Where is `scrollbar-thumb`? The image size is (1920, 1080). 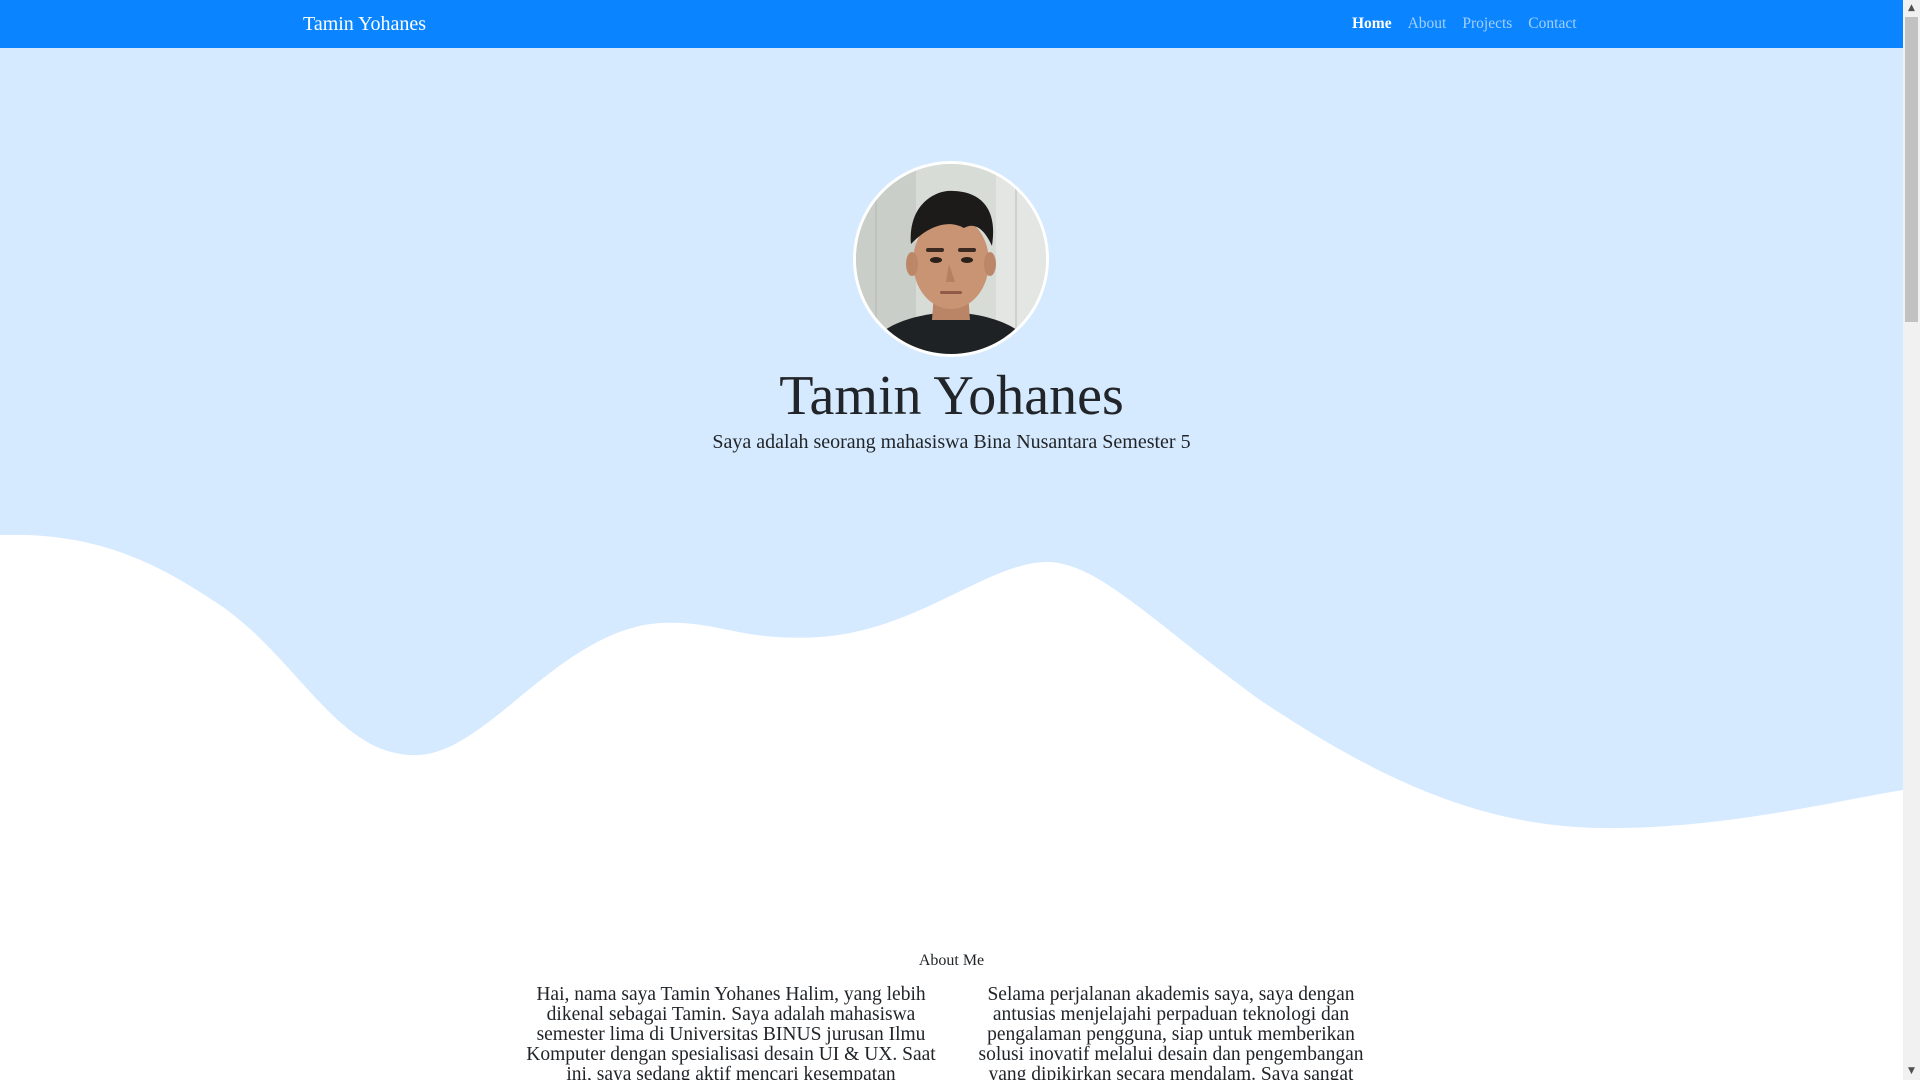 scrollbar-thumb is located at coordinates (1911, 169).